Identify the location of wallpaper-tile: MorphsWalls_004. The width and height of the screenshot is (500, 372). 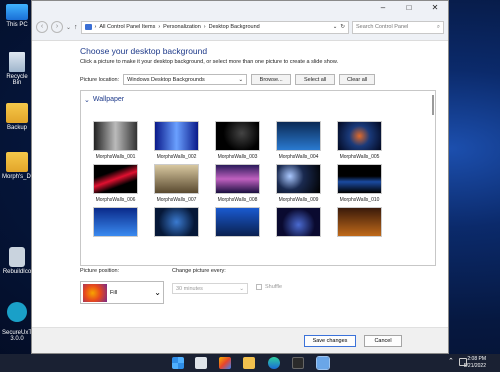
(298, 140).